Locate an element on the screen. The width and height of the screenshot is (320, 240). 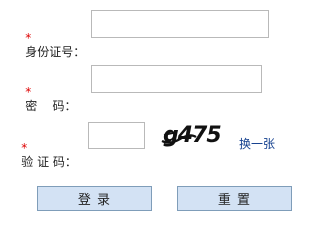
refresh-captcha-link: 换一张 is located at coordinates (257, 144).